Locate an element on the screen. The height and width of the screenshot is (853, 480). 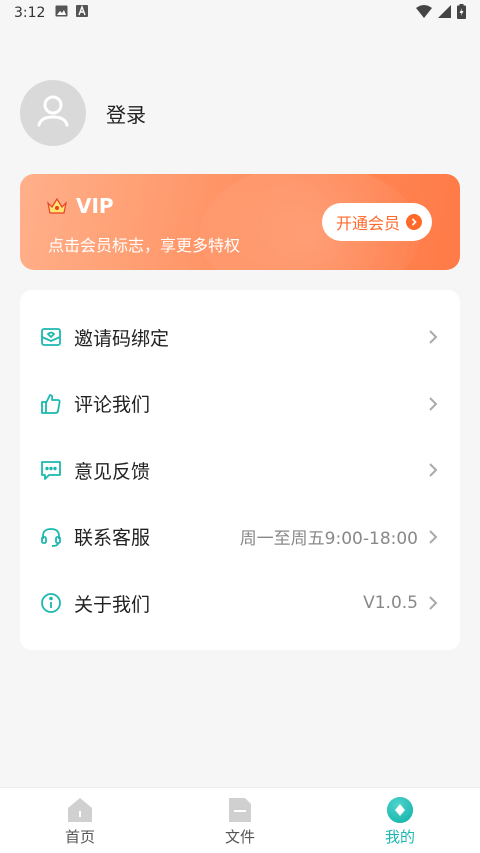
open-membership-button: 开通会员 is located at coordinates (376, 222).